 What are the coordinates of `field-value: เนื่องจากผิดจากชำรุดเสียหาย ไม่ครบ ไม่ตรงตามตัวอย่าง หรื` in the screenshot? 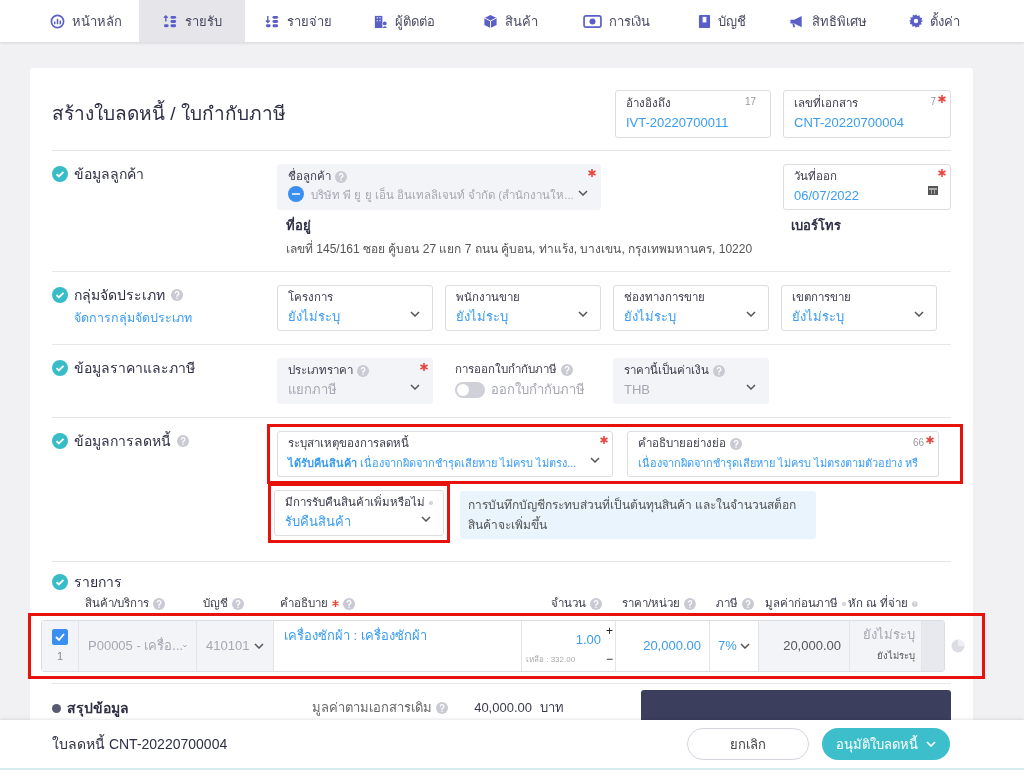 It's located at (779, 463).